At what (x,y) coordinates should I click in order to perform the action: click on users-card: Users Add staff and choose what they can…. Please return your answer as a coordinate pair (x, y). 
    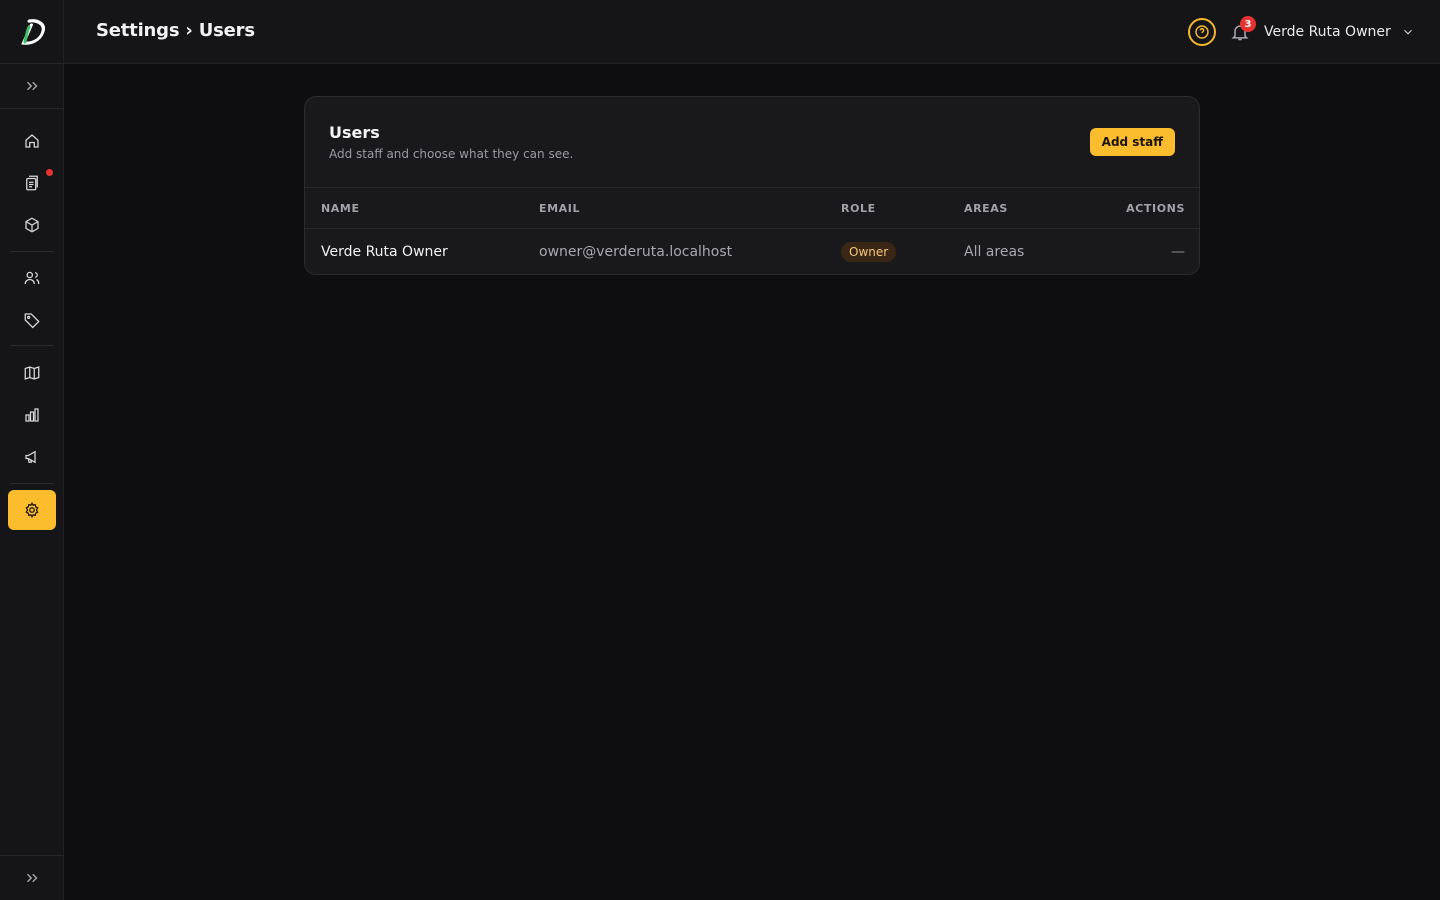
    Looking at the image, I should click on (752, 185).